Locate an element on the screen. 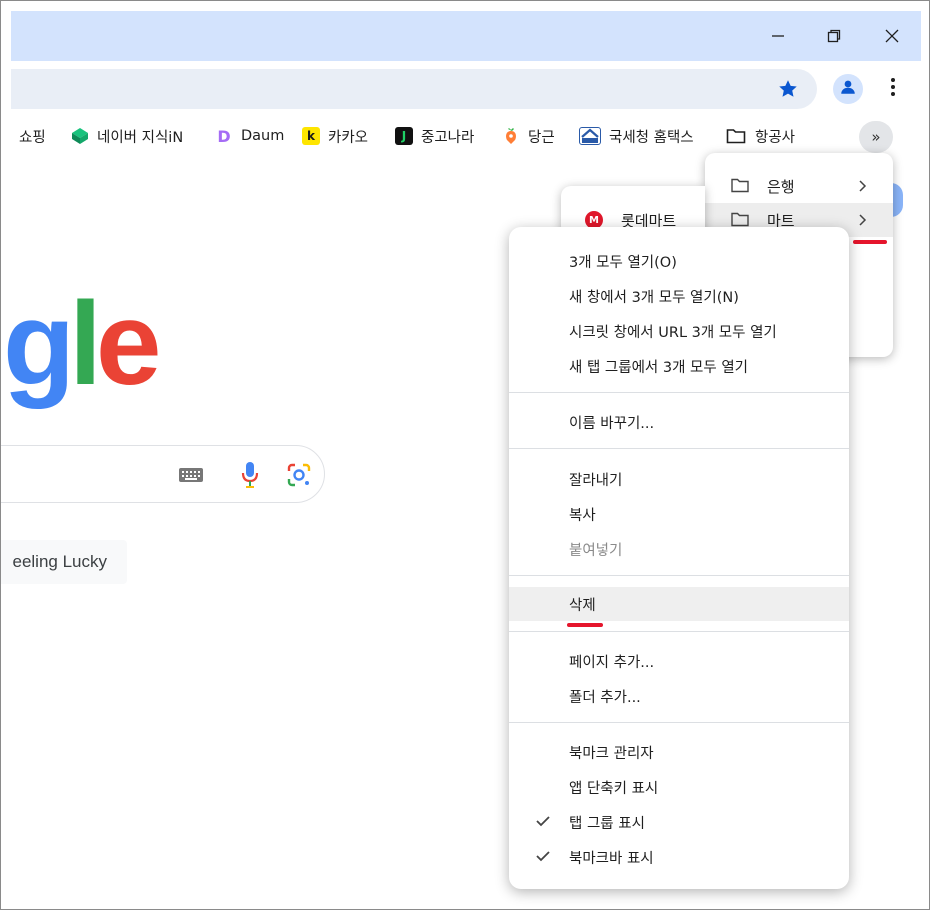 The image size is (930, 910). bookmark-daum: D Daum is located at coordinates (249, 136).